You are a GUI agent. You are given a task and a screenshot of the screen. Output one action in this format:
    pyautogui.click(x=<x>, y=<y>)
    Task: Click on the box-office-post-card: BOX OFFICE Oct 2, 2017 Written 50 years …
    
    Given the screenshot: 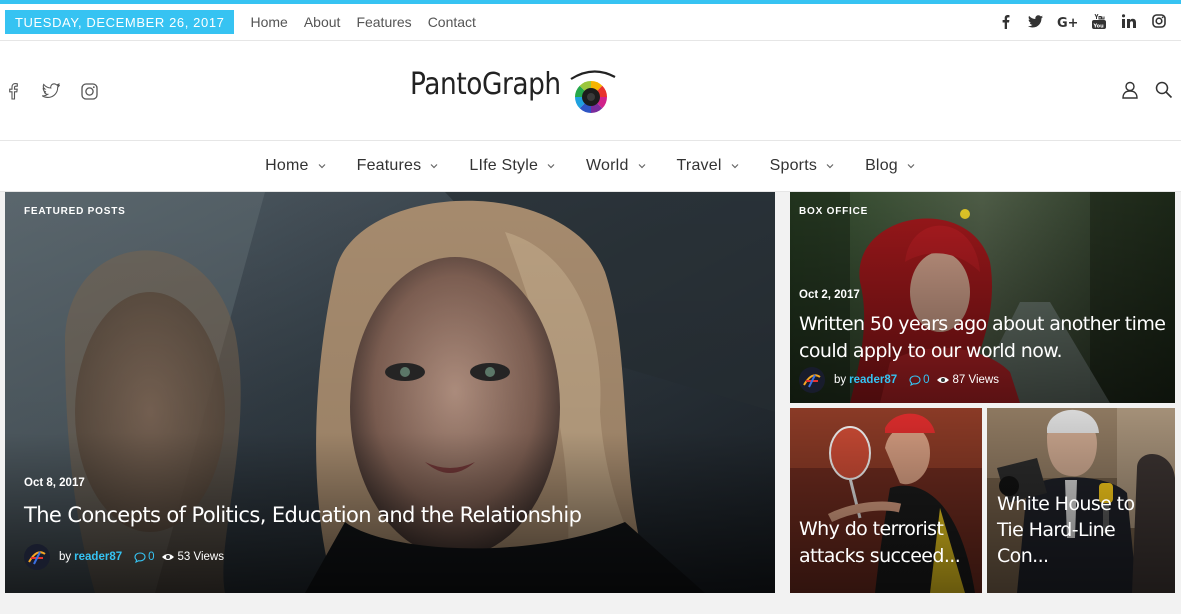 What is the action you would take?
    pyautogui.click(x=982, y=297)
    